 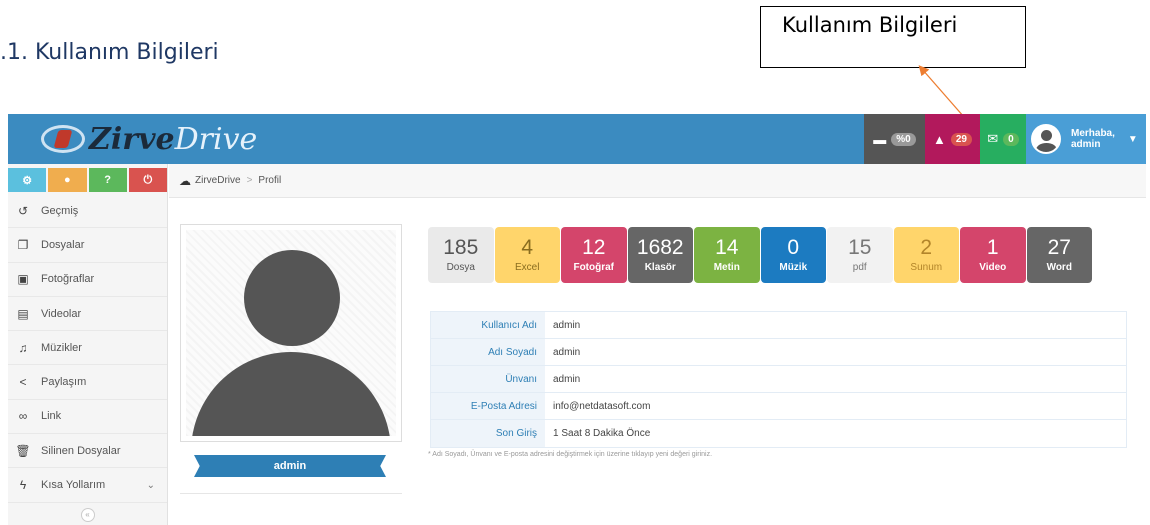 What do you see at coordinates (567, 325) in the screenshot?
I see `info-value-username: admin` at bounding box center [567, 325].